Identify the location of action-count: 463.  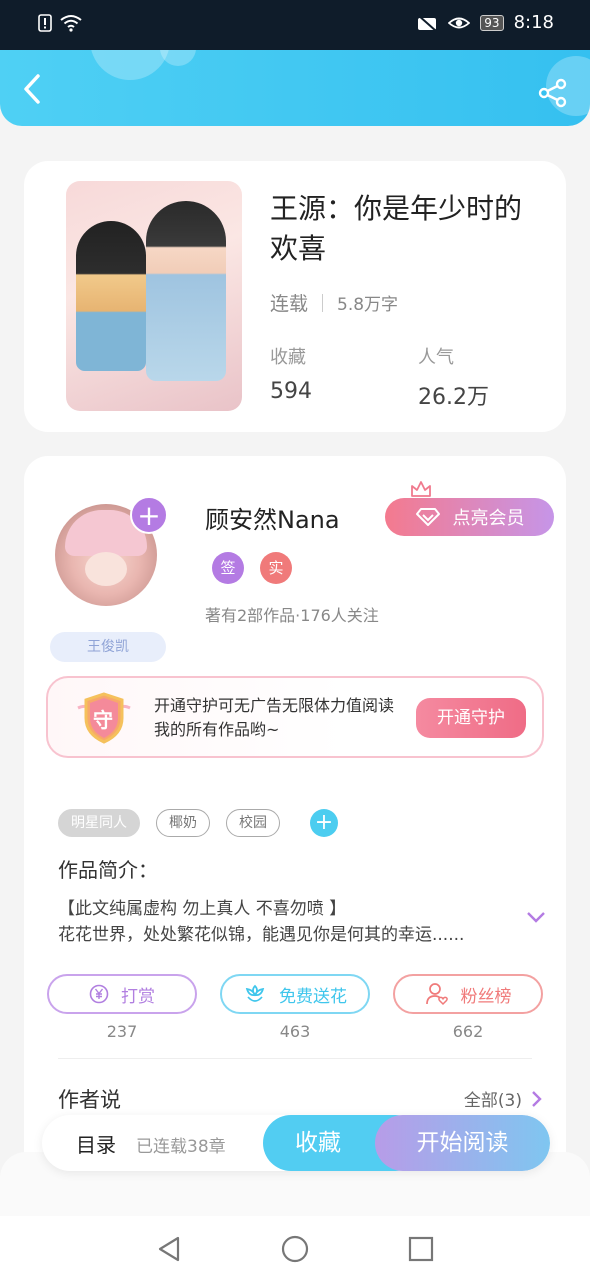
(295, 1031).